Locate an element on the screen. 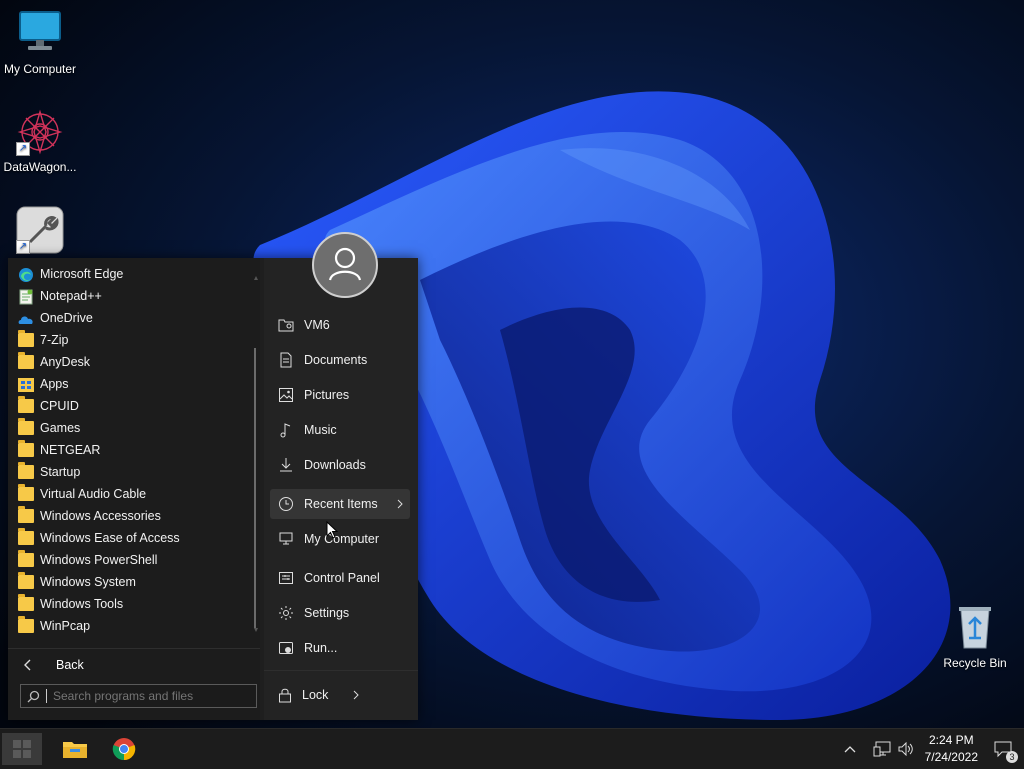  program-label: Windows Accessories is located at coordinates (100, 516).